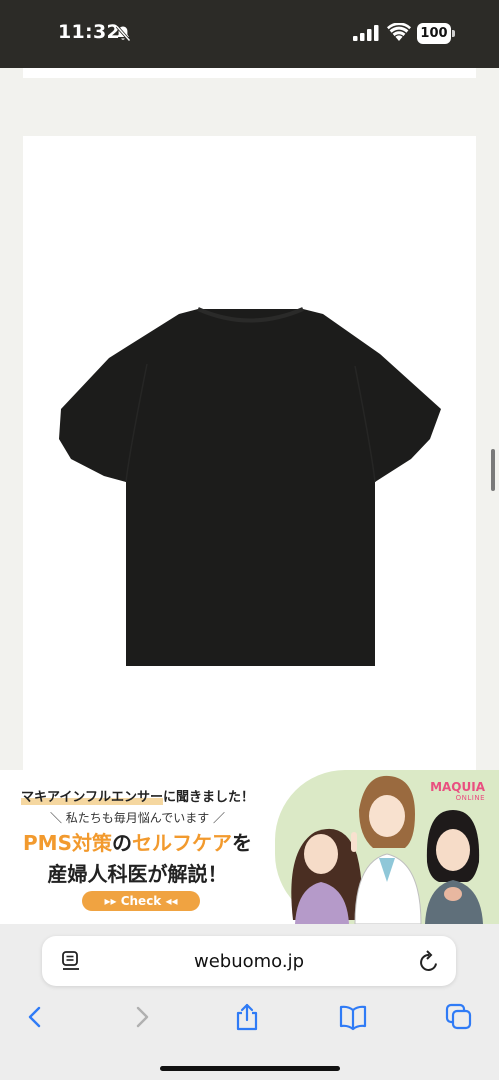 This screenshot has width=499, height=1080. Describe the element at coordinates (241, 843) in the screenshot. I see `ad-title-part-4: を` at that location.